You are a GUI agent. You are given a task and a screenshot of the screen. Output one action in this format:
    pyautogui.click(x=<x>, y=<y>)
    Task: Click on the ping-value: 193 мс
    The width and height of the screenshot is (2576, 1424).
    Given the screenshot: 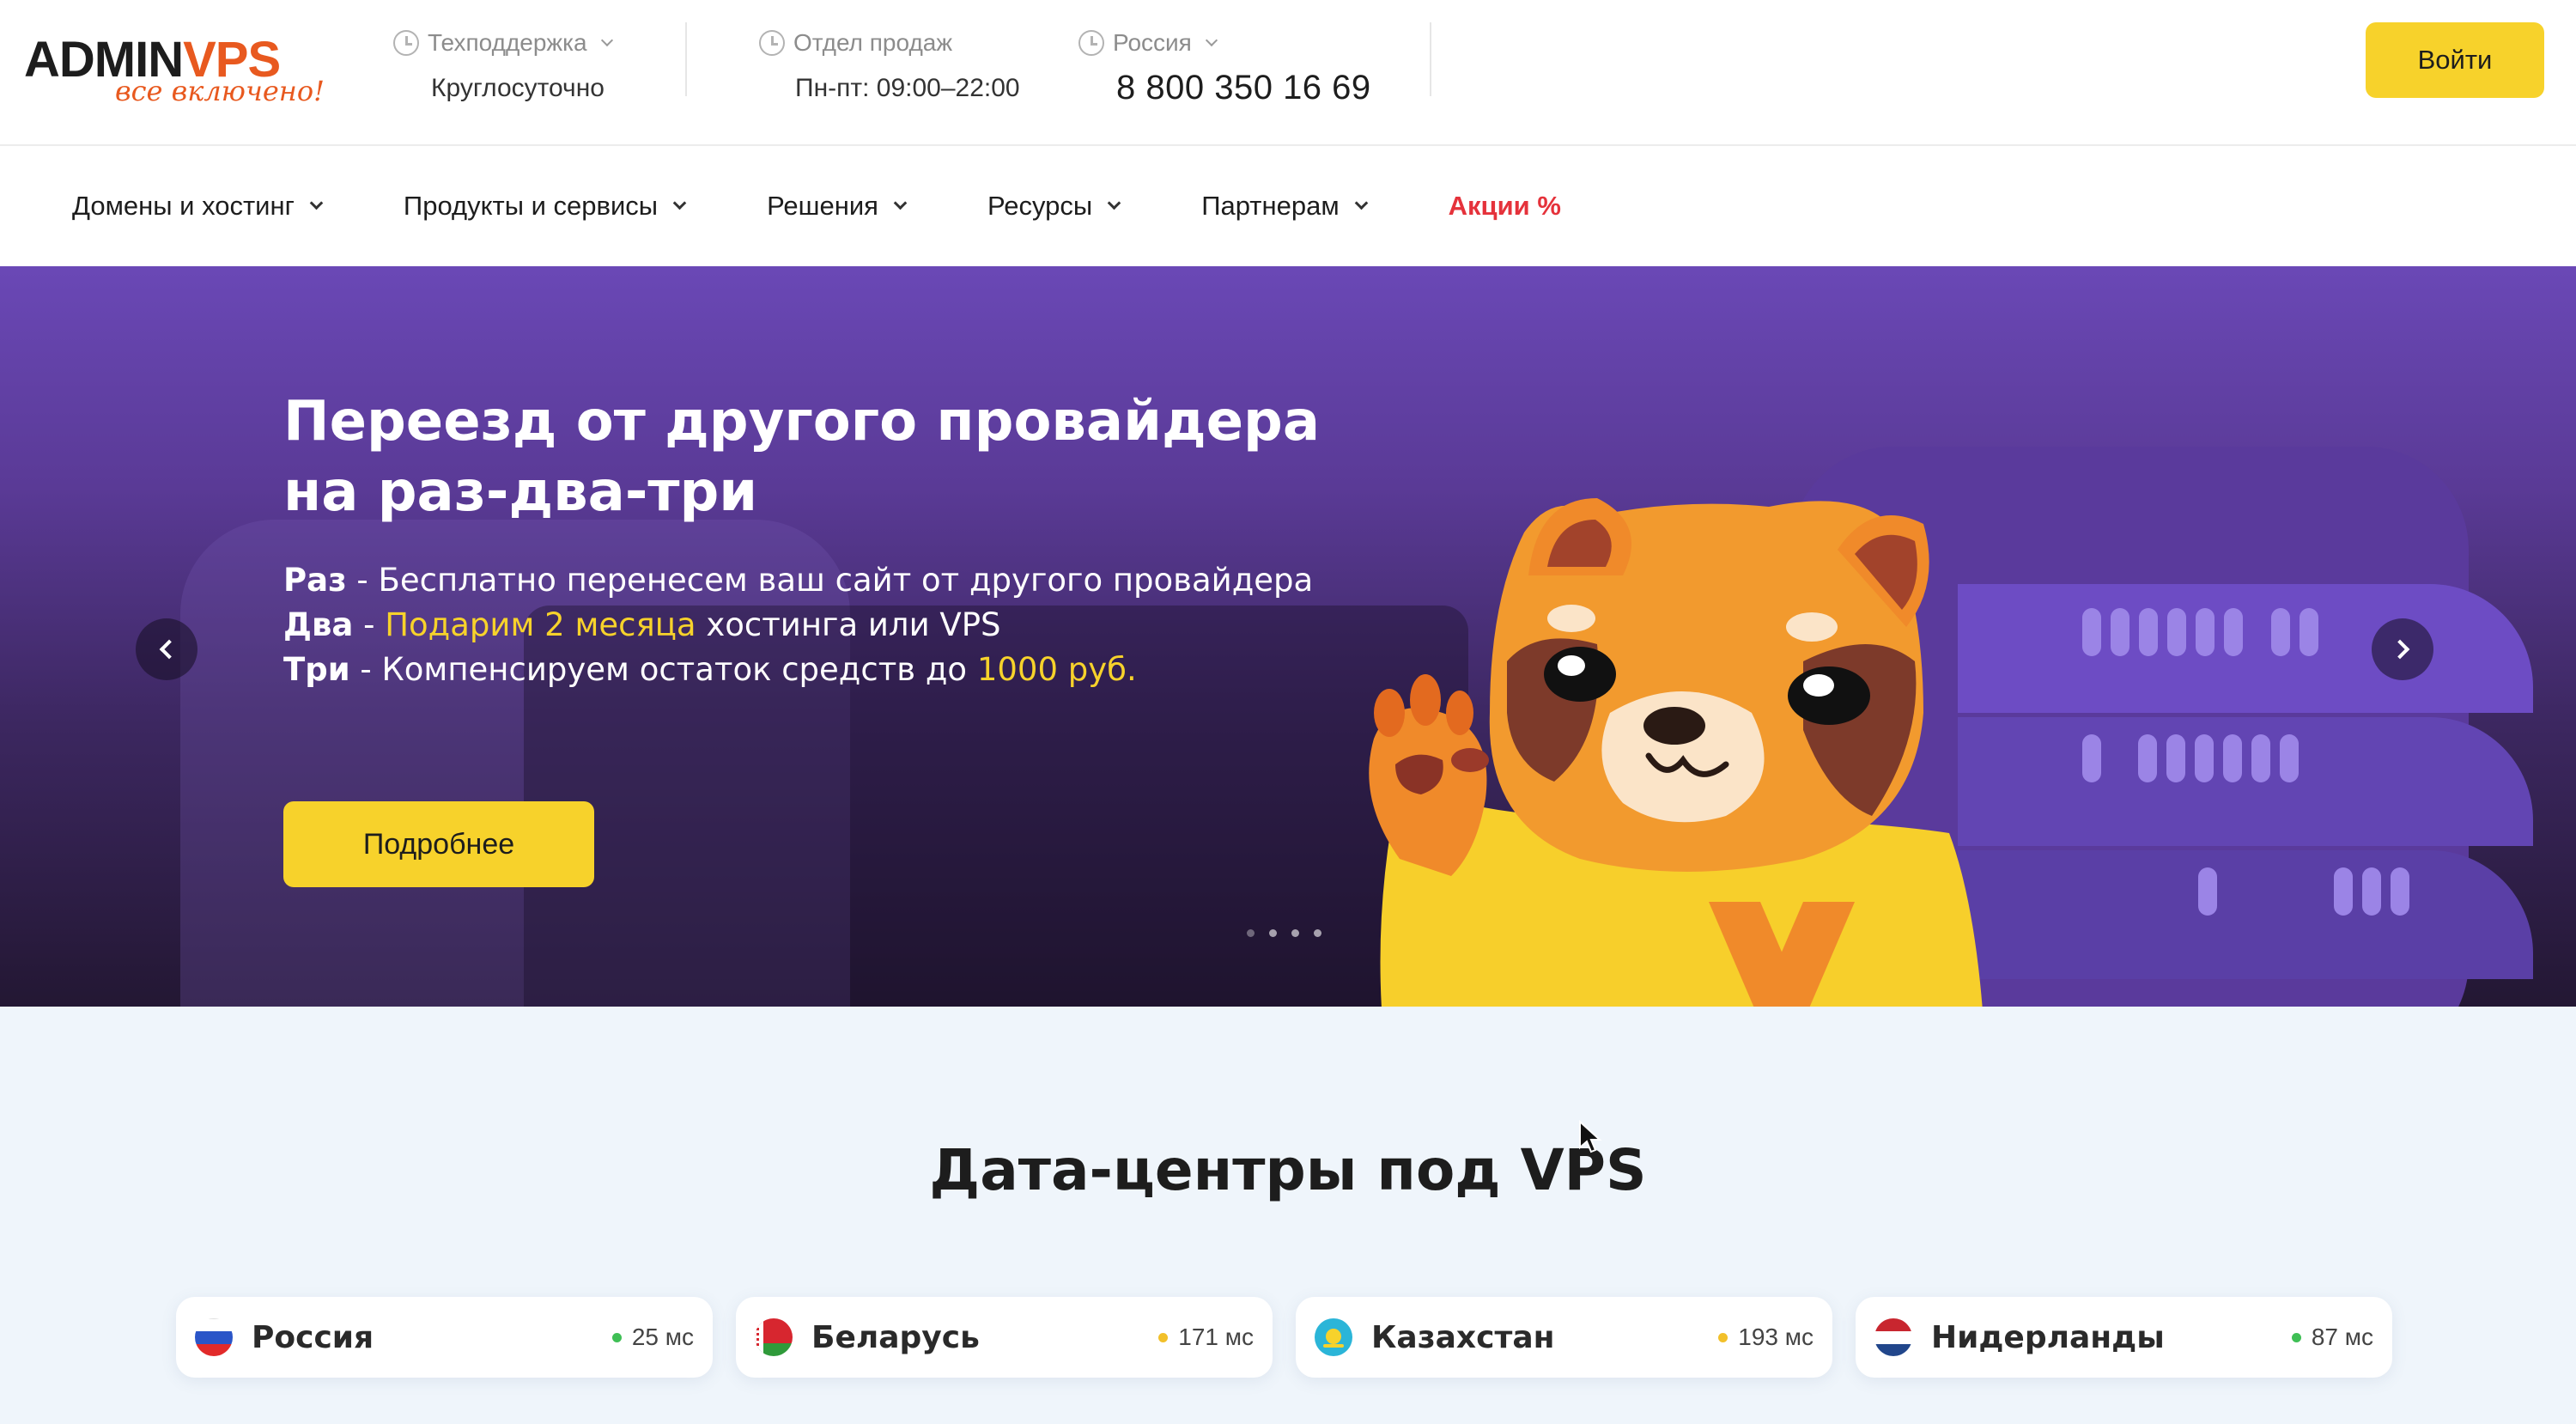 What is the action you would take?
    pyautogui.click(x=1776, y=1337)
    